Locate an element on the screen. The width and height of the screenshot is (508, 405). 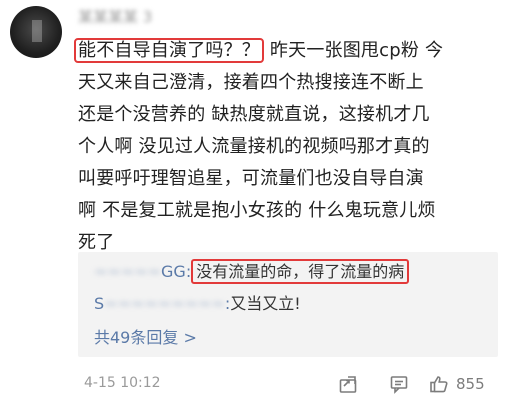
comment-line-3: 还是个没营养的 缺热度就直说，这接机才几 is located at coordinates (254, 114).